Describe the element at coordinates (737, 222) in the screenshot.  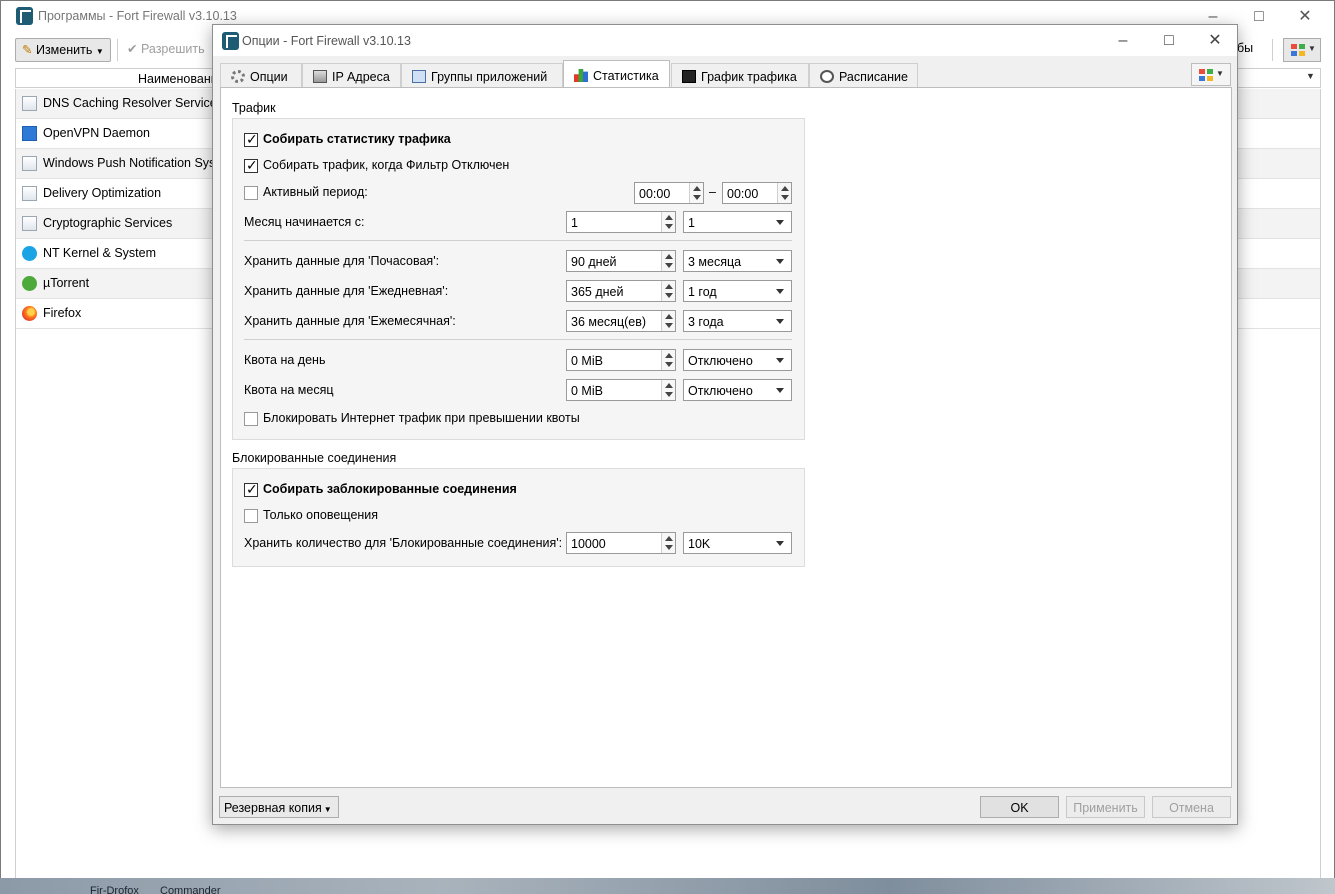
I see `month-start-combo: 1` at that location.